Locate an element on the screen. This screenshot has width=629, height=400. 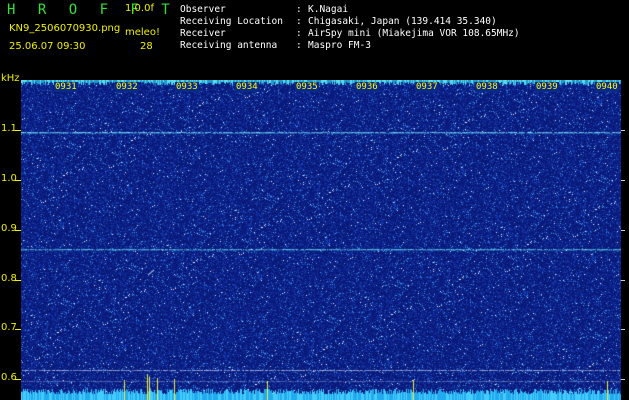
freq-label: 0.7 is located at coordinates (9, 327).